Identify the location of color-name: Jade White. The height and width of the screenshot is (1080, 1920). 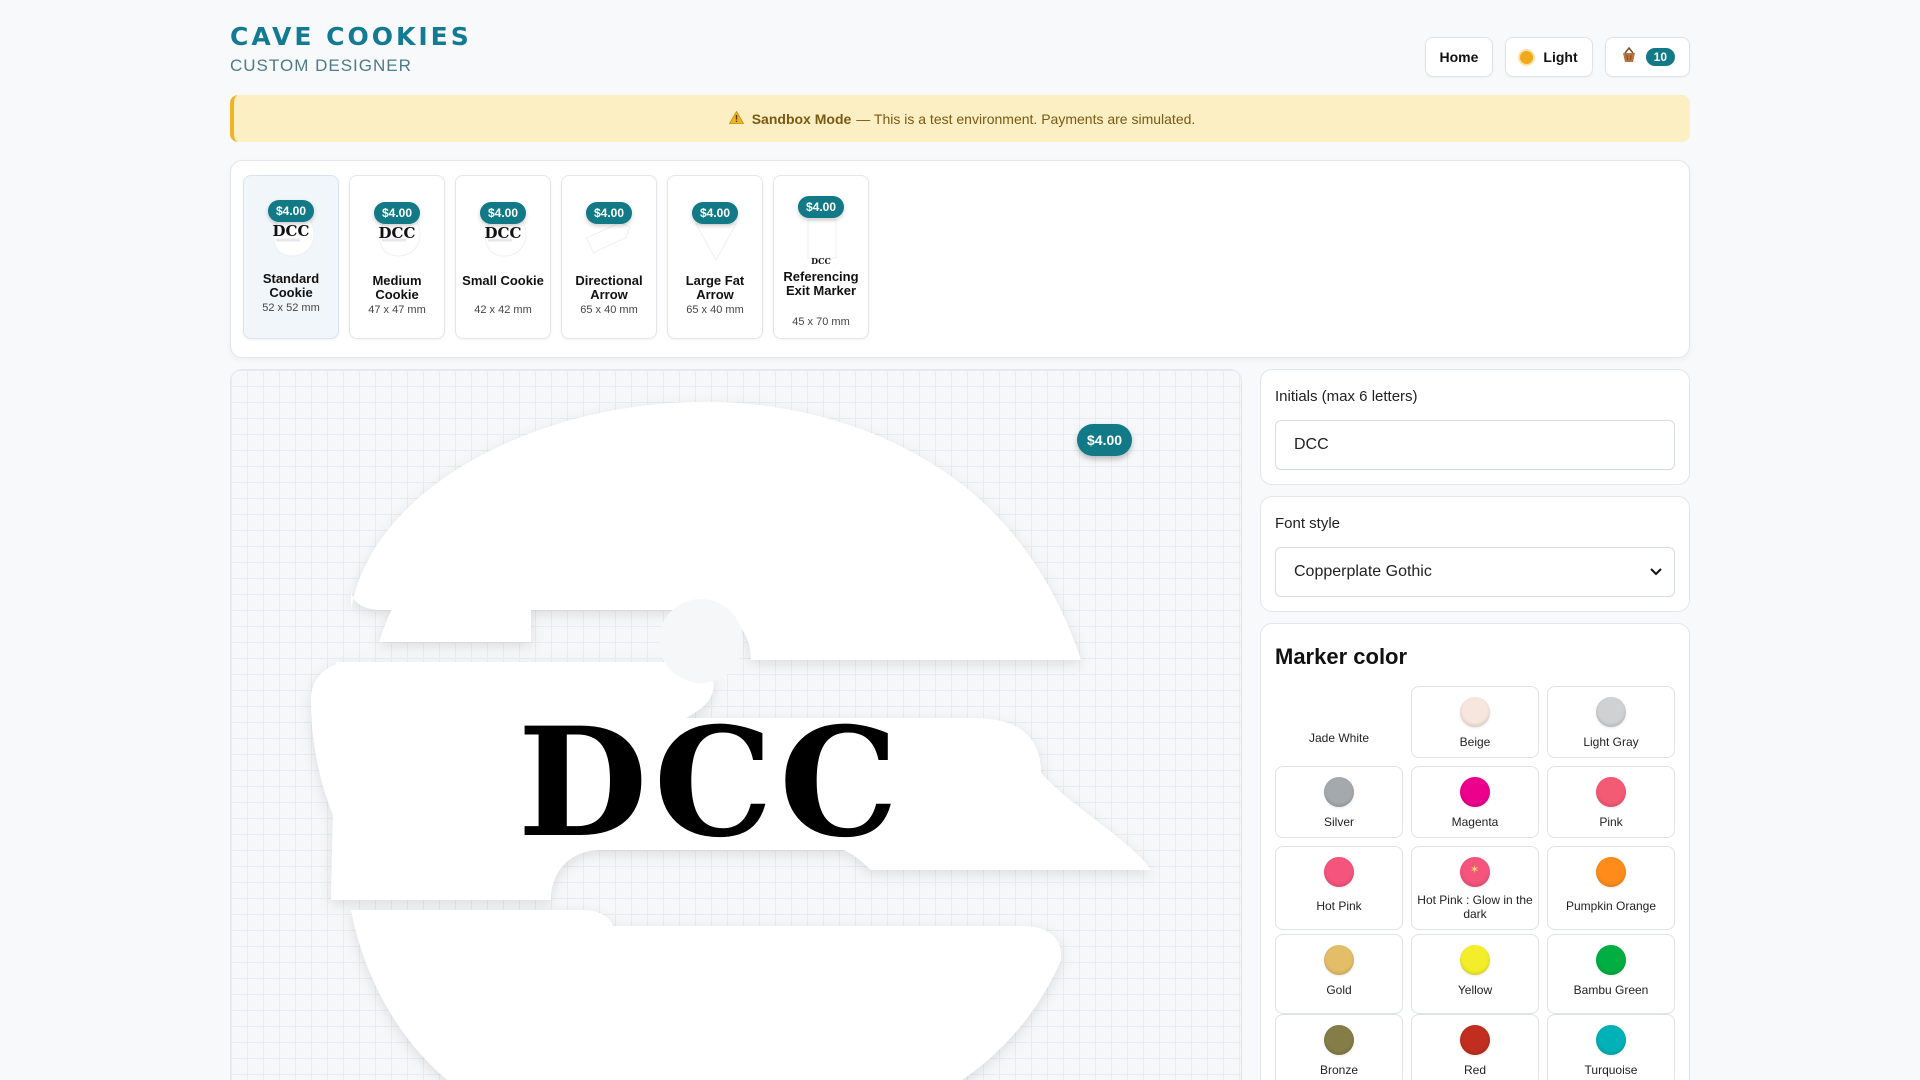
(1339, 738).